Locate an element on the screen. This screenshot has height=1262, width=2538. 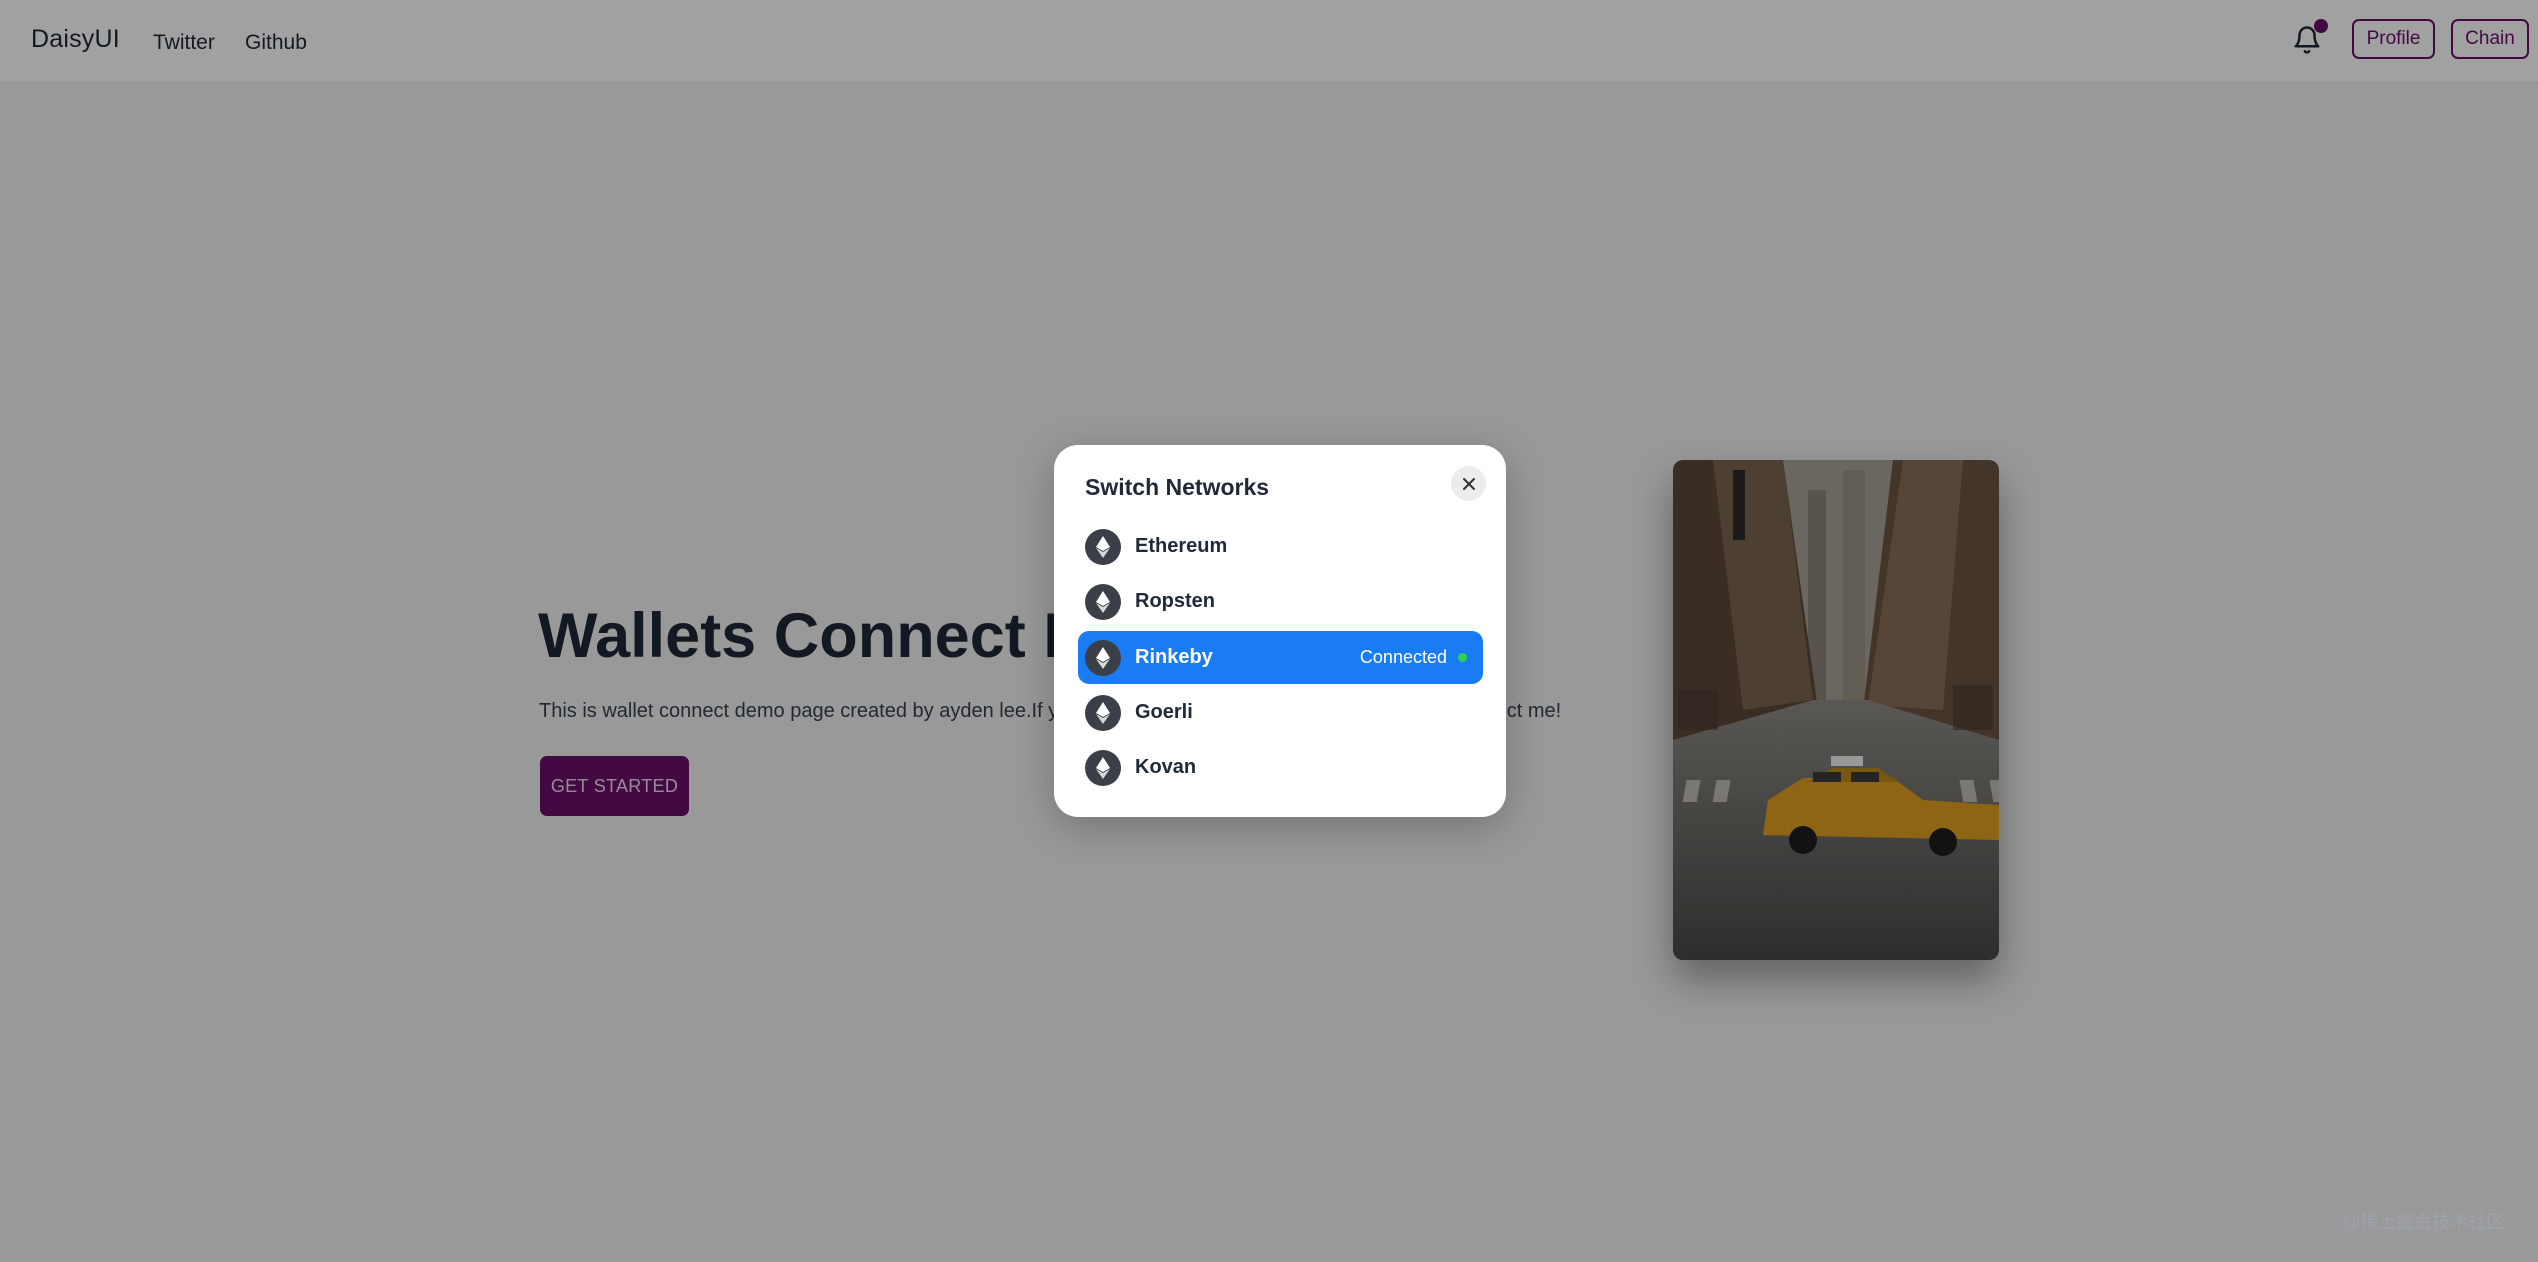
close-icon is located at coordinates (1468, 483).